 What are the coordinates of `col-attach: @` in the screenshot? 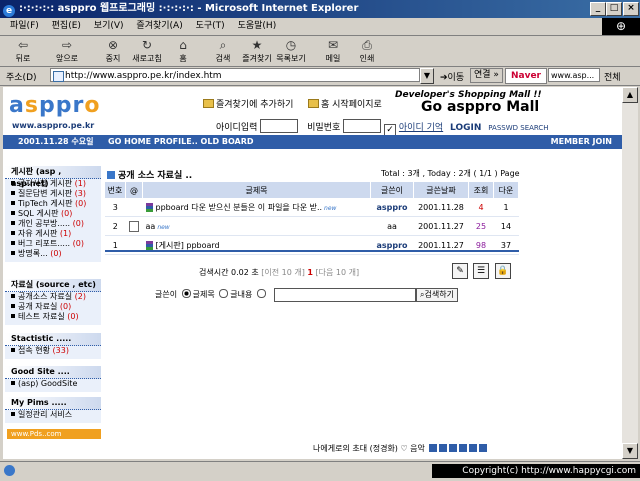 It's located at (134, 190).